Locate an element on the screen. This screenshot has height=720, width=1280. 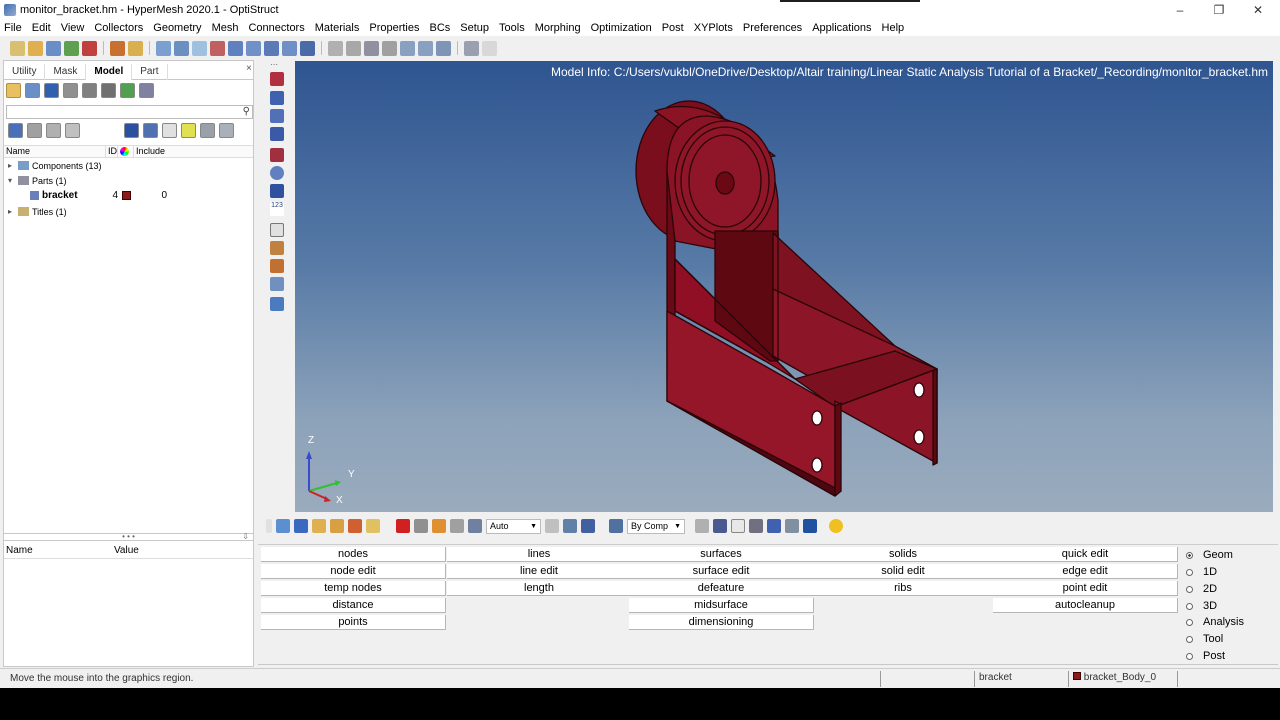
edge-display-icon is located at coordinates (277, 116).